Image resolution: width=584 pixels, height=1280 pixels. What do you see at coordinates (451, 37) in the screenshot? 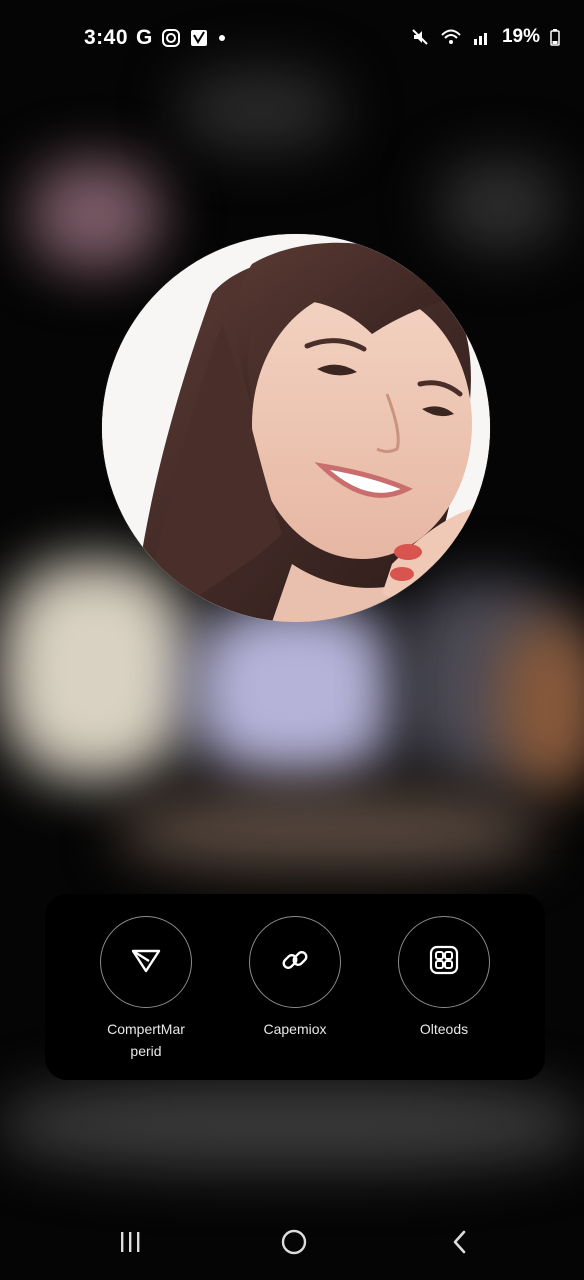
I see `wifi-icon` at bounding box center [451, 37].